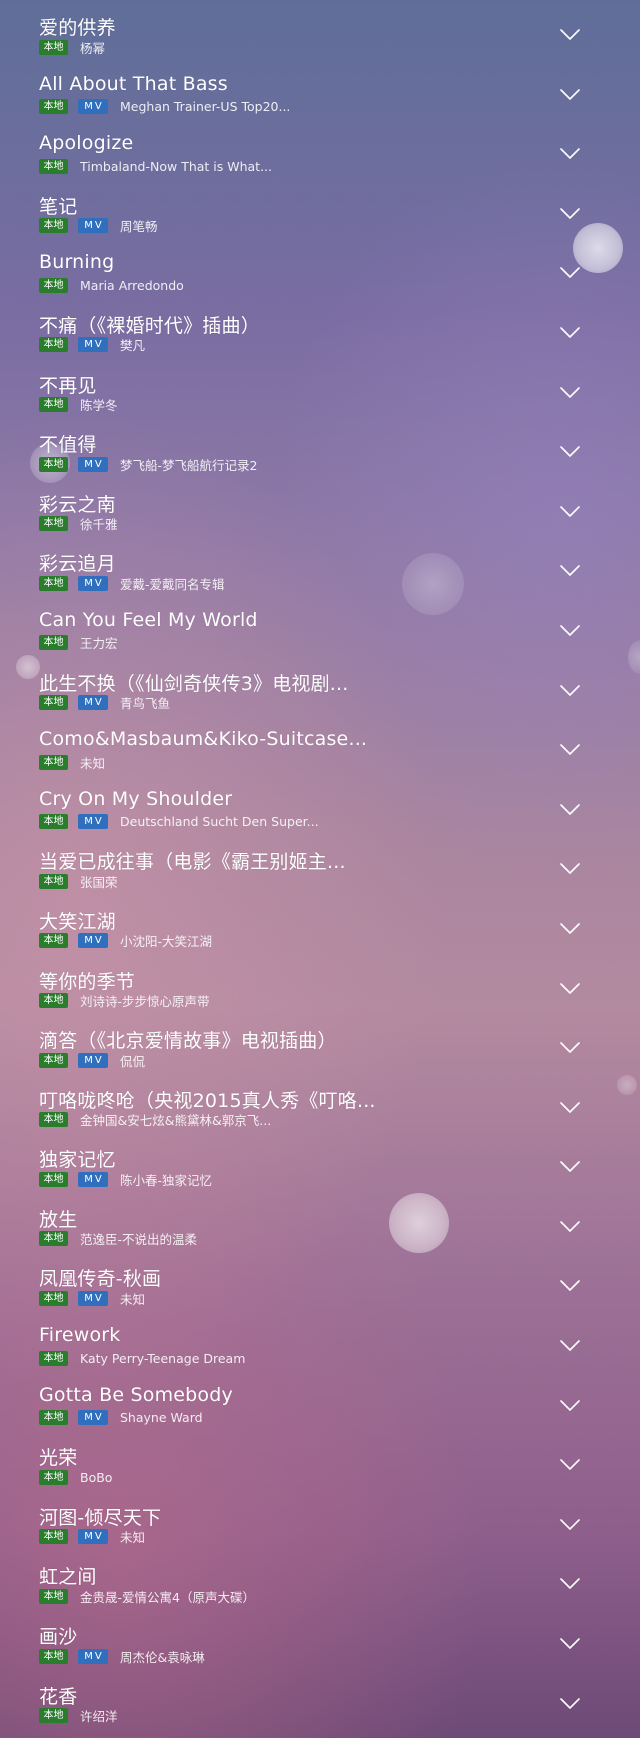  I want to click on song-meta: 本地 许绍洋, so click(78, 1716).